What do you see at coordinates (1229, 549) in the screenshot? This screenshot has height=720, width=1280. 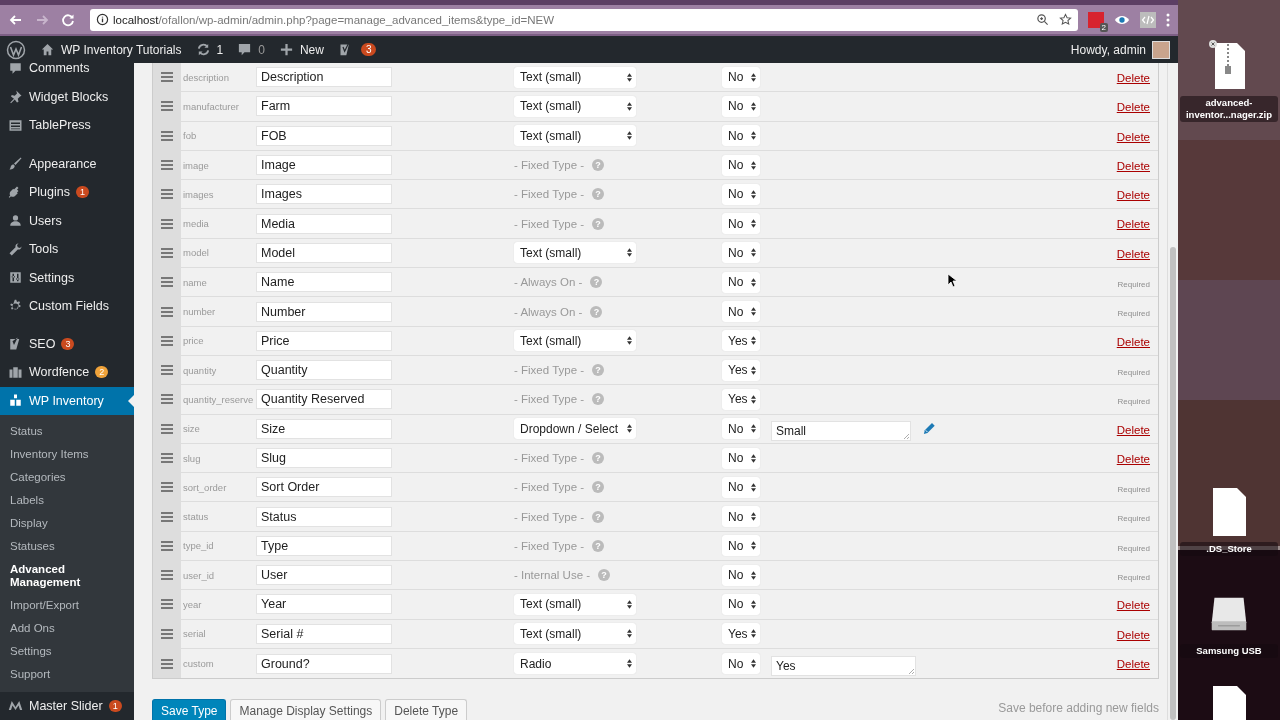 I see `desktop-icon-label: .DS_Store` at bounding box center [1229, 549].